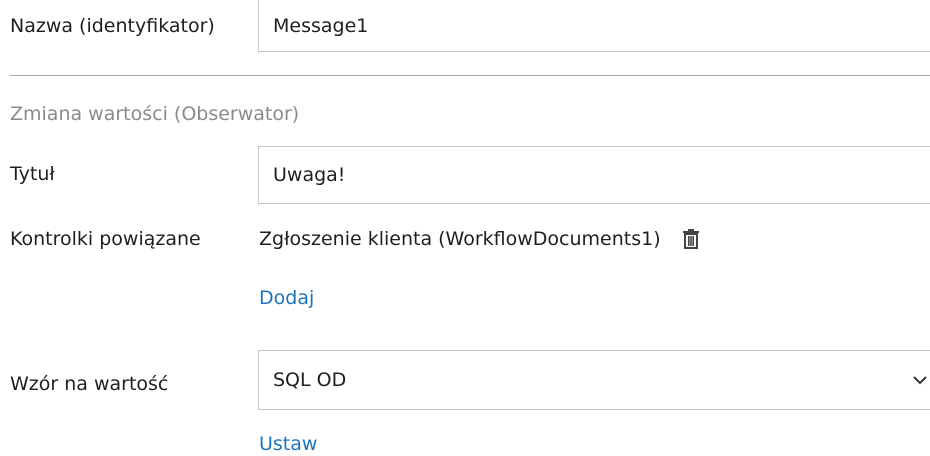  What do you see at coordinates (32, 174) in the screenshot?
I see `title-label: Tytuł` at bounding box center [32, 174].